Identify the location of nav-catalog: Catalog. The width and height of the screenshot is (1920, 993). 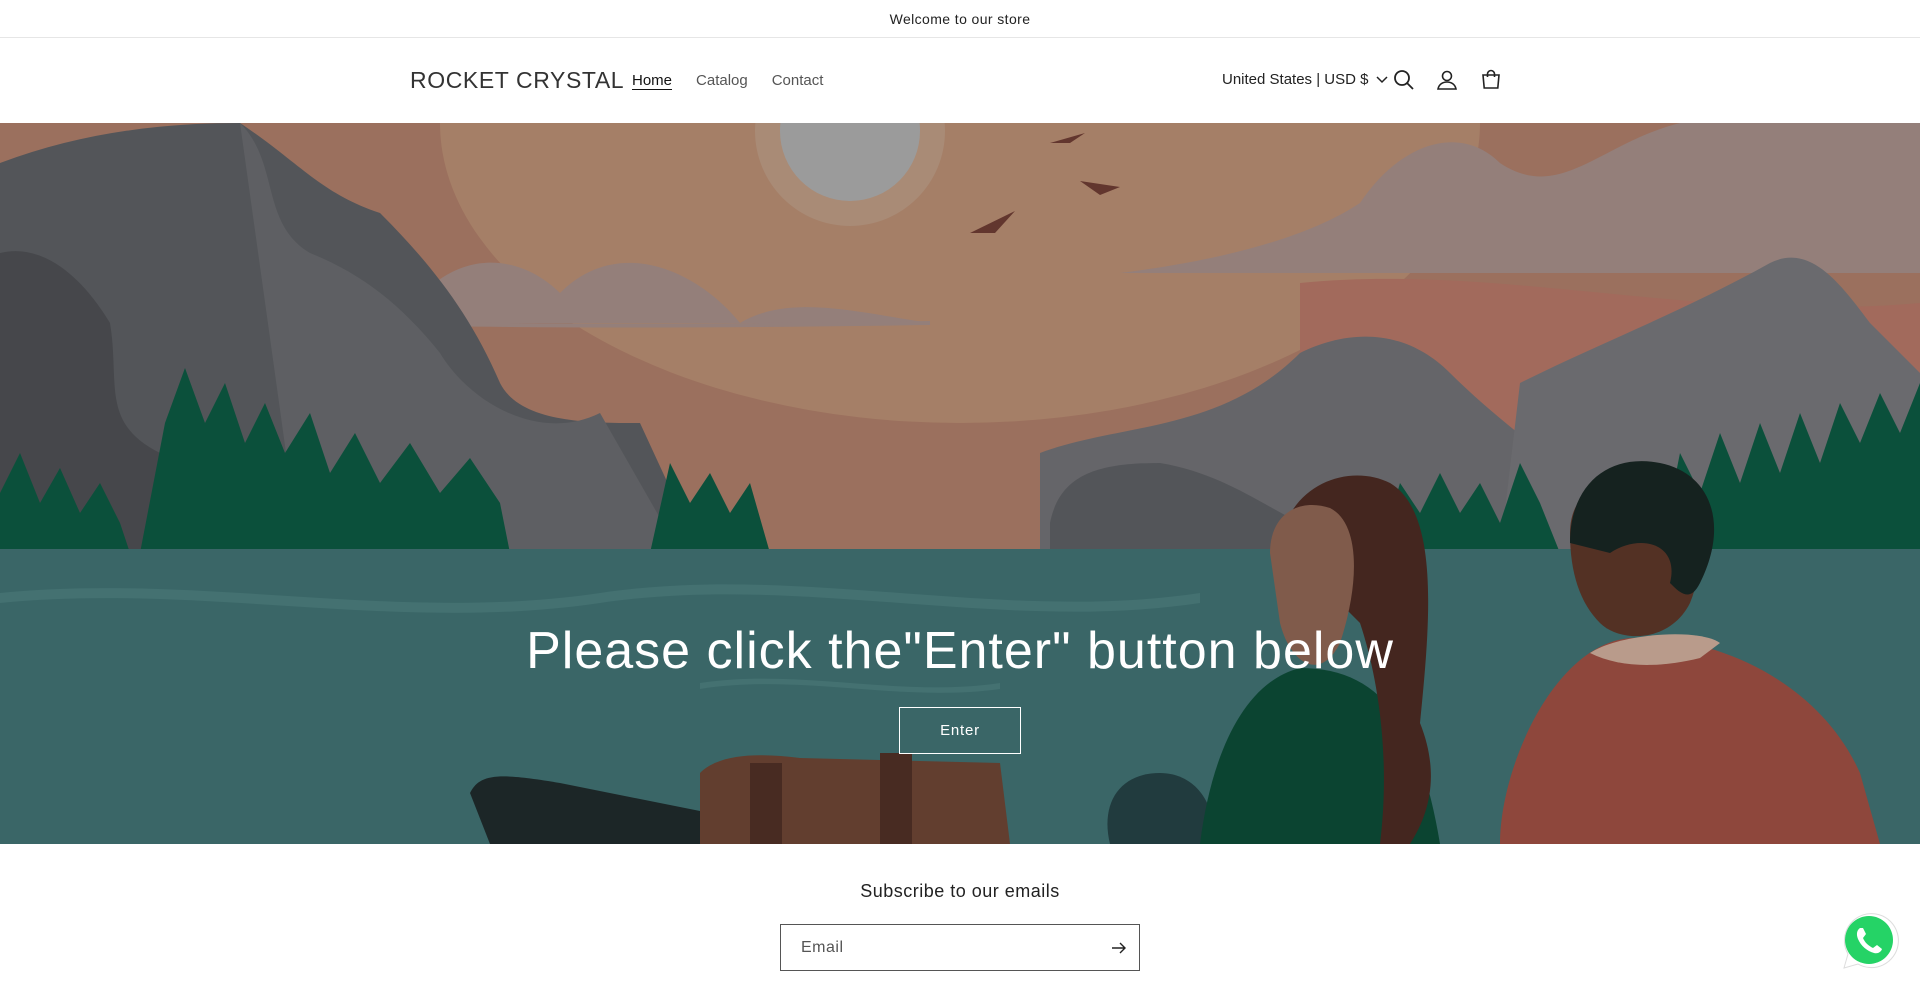
(722, 80).